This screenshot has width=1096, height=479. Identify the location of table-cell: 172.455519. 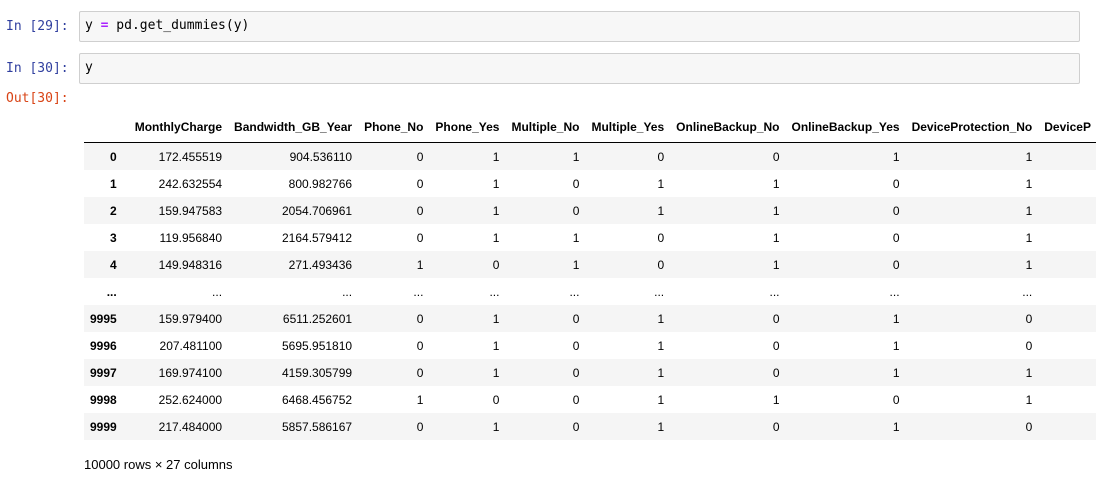
(190, 156).